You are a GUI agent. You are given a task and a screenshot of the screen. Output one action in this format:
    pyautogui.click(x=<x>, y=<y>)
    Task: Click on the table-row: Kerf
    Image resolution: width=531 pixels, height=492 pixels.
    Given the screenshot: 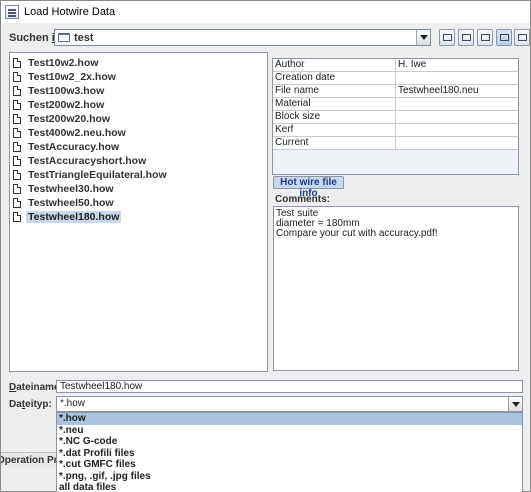 What is the action you would take?
    pyautogui.click(x=395, y=130)
    